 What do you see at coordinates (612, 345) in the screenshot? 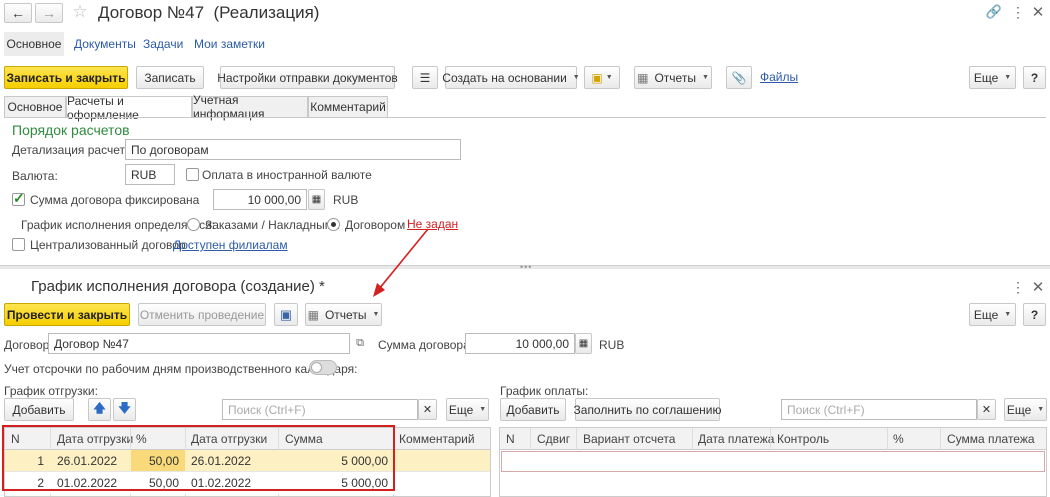
I see `sum-currency: RUB` at bounding box center [612, 345].